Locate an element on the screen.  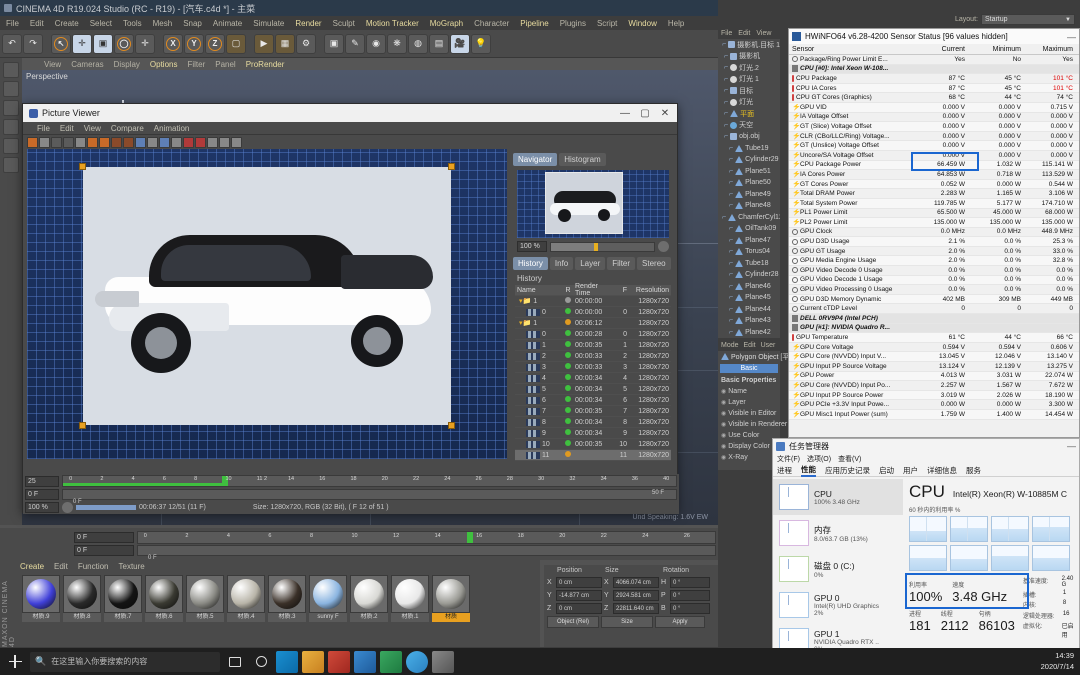
rotate-tool-icon: ◯ is located at coordinates (124, 43).